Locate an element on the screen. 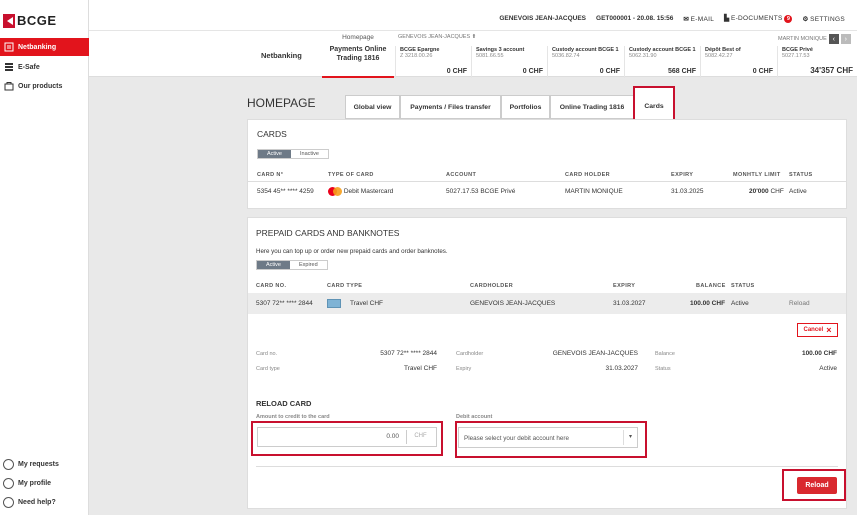 Image resolution: width=857 pixels, height=515 pixels. requests-icon is located at coordinates (8, 464).